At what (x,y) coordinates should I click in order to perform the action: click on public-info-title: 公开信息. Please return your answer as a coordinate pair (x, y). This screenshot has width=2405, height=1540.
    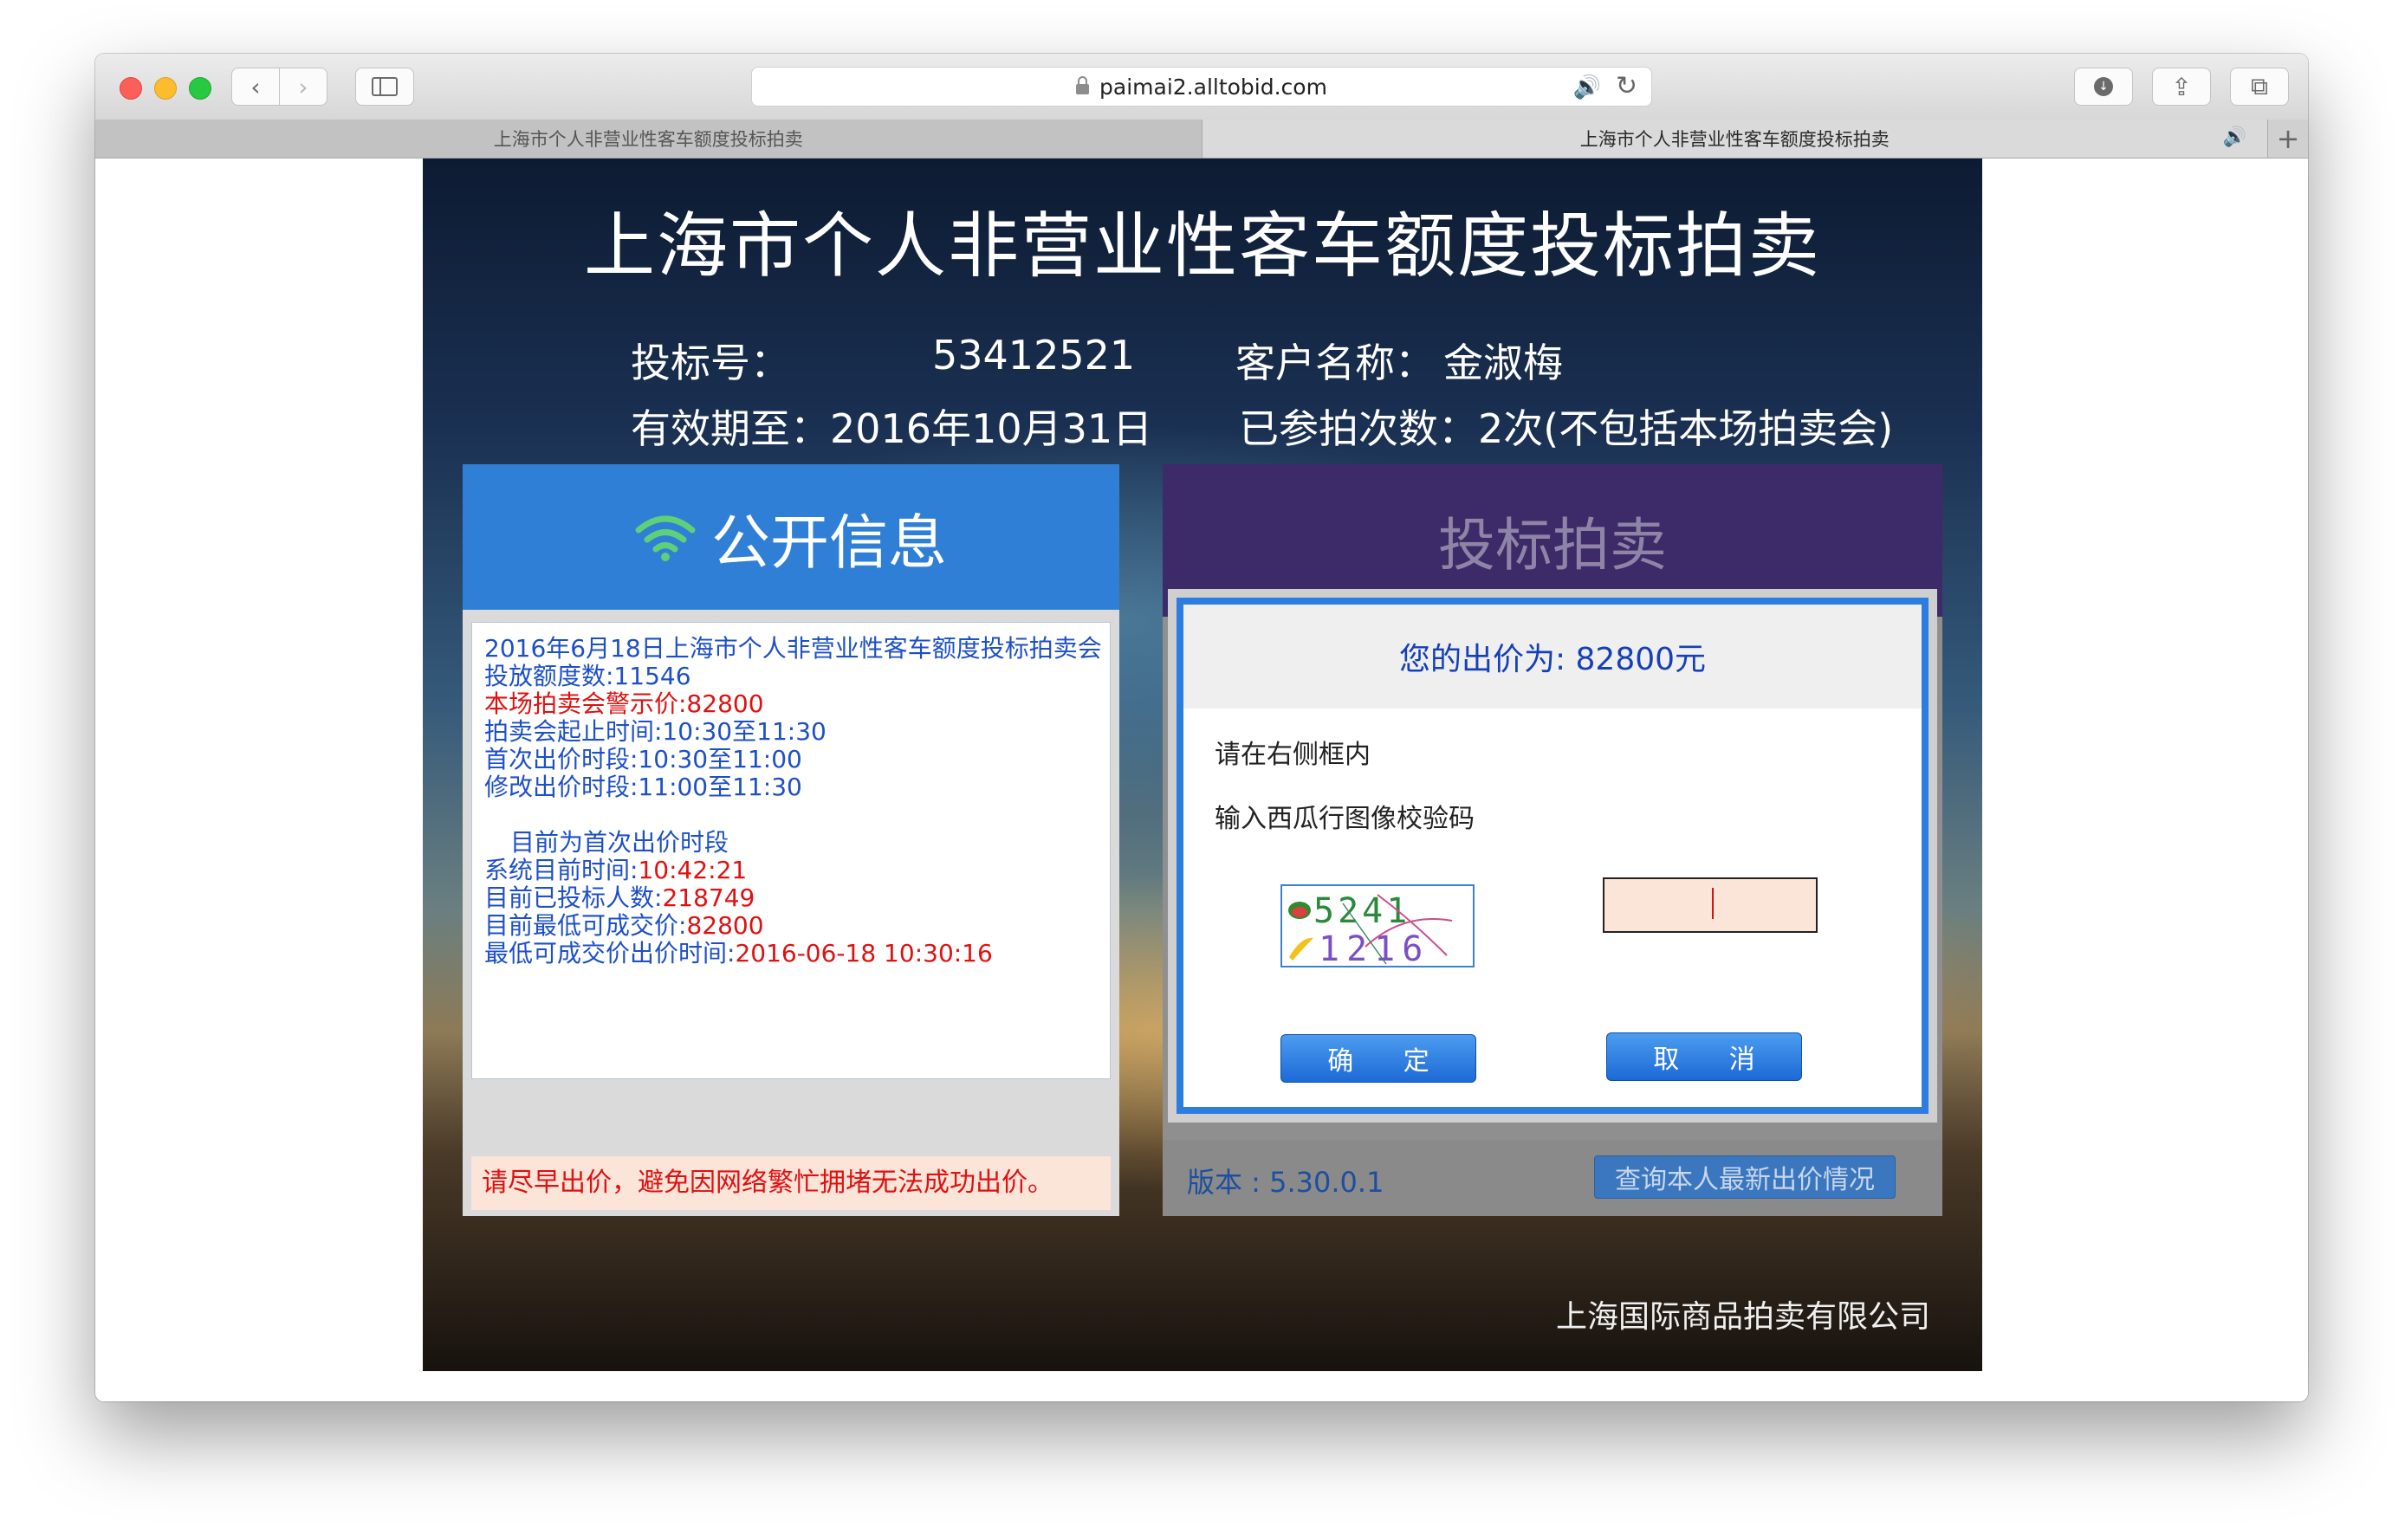
    Looking at the image, I should click on (828, 543).